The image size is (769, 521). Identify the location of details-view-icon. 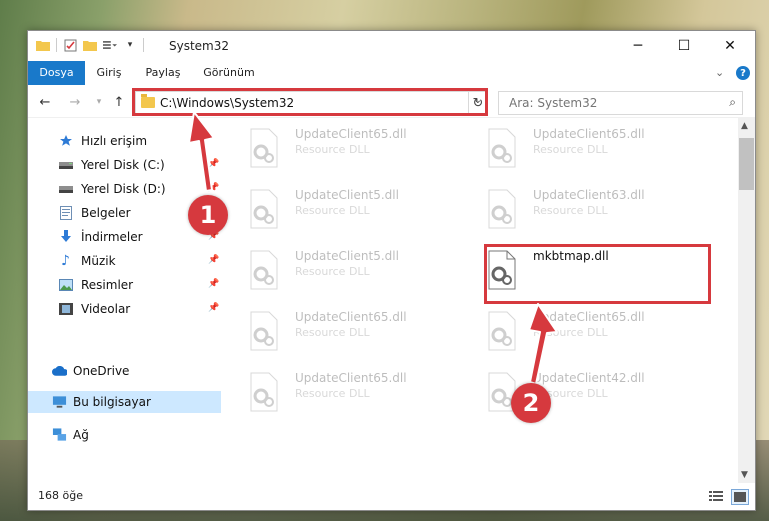
(716, 496).